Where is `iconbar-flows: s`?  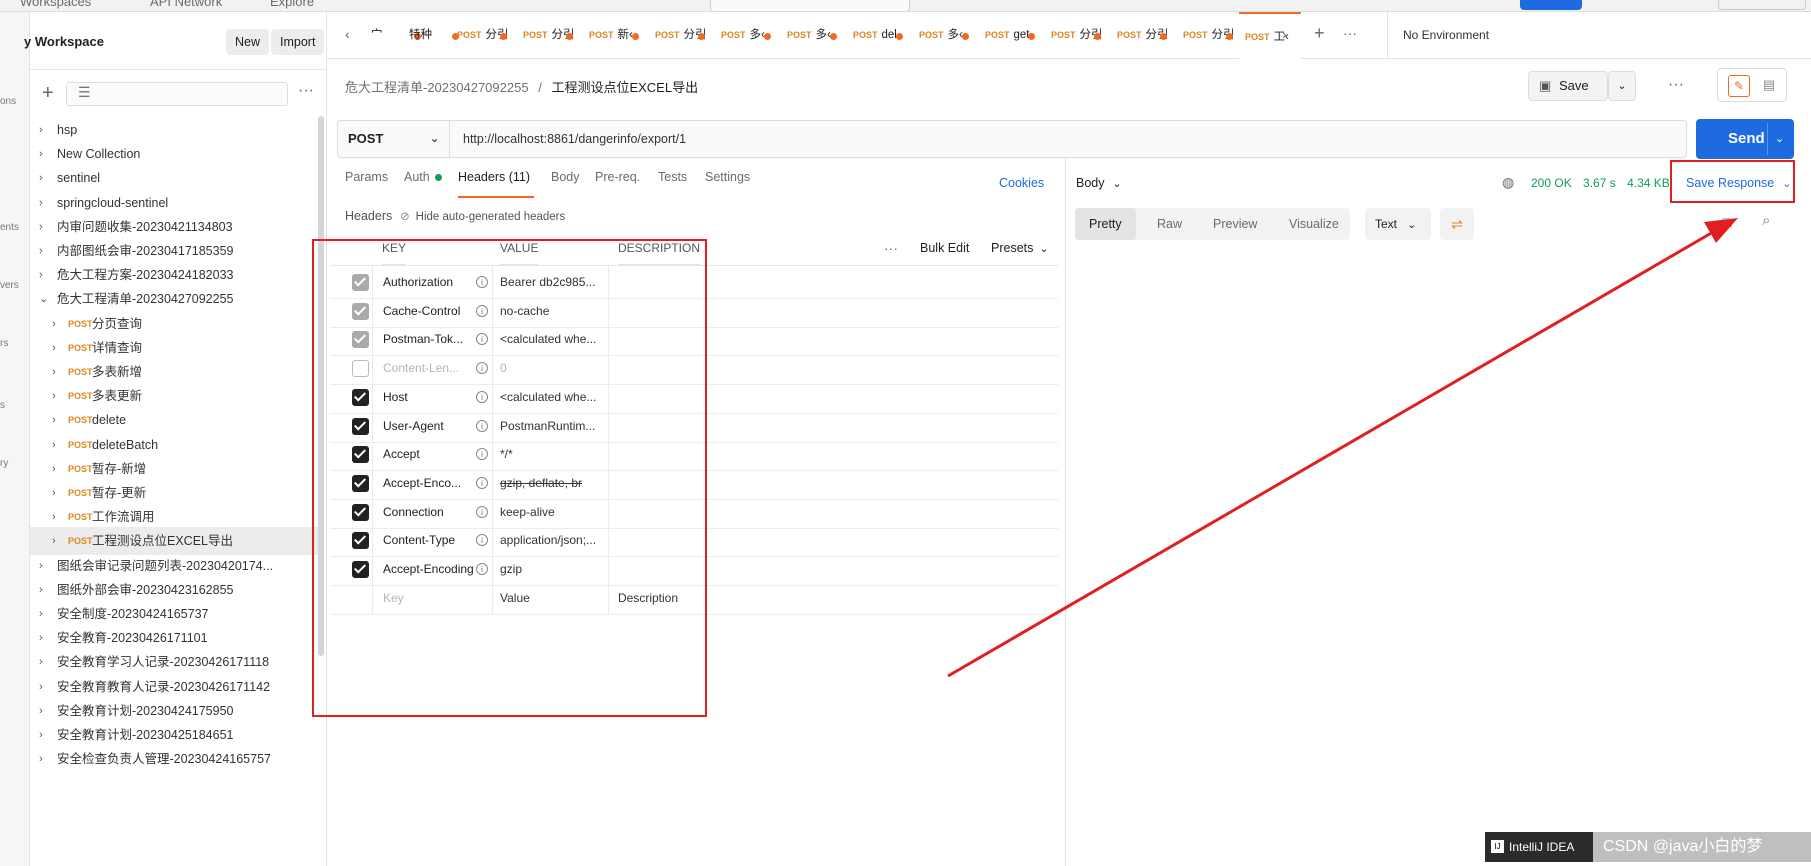
iconbar-flows: s is located at coordinates (2, 405).